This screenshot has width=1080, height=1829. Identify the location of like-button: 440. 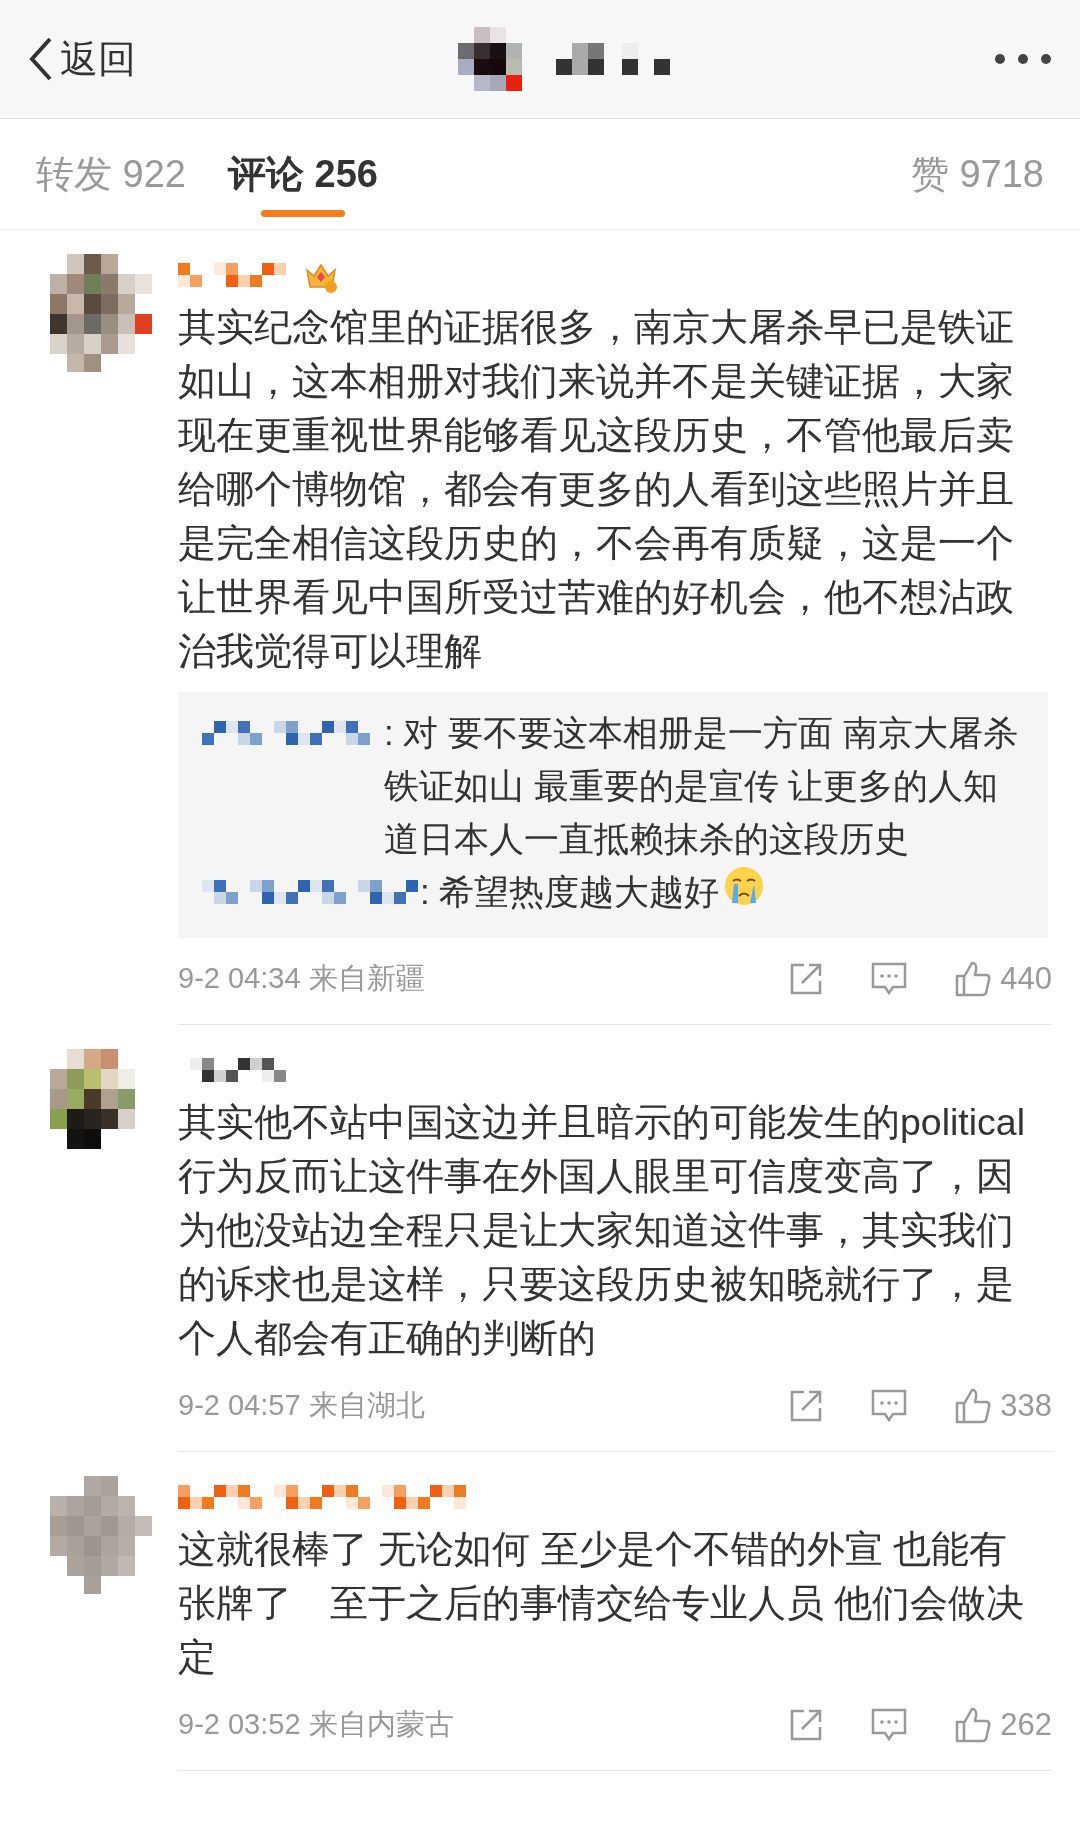
(1003, 979).